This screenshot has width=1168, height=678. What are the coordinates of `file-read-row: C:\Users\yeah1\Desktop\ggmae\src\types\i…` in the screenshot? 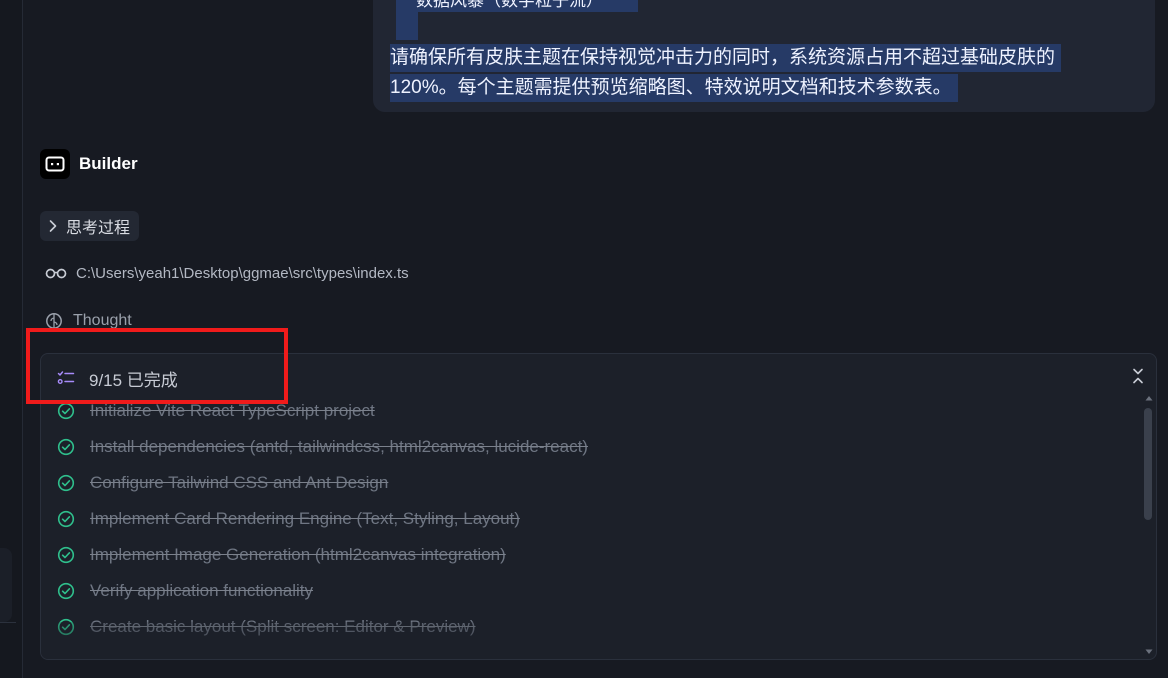 It's located at (227, 273).